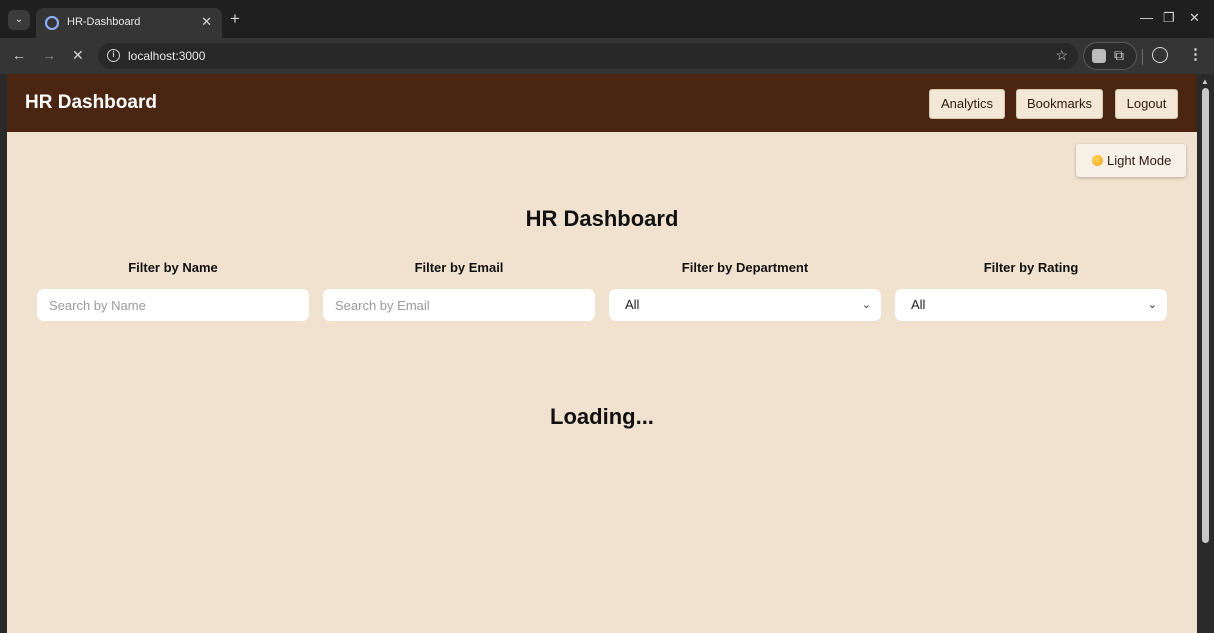 The image size is (1214, 633). What do you see at coordinates (1059, 104) in the screenshot?
I see `bookmarks-button: Bookmarks` at bounding box center [1059, 104].